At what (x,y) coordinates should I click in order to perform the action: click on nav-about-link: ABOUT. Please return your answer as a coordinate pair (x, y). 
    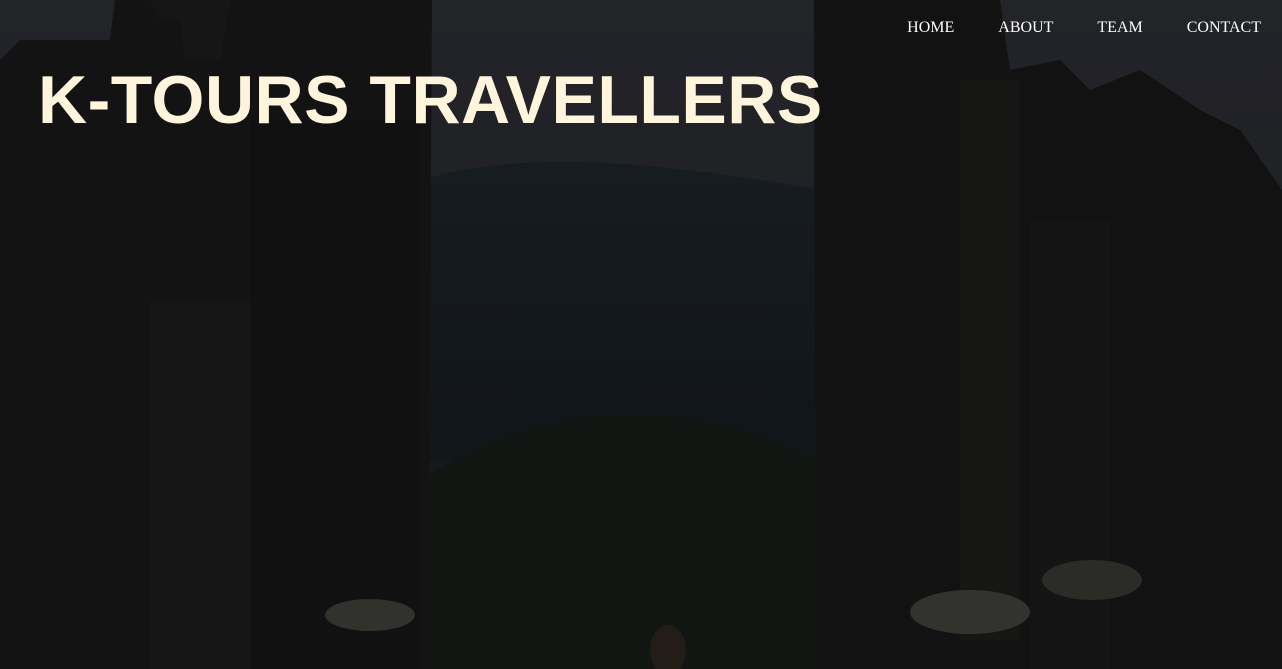
    Looking at the image, I should click on (1024, 28).